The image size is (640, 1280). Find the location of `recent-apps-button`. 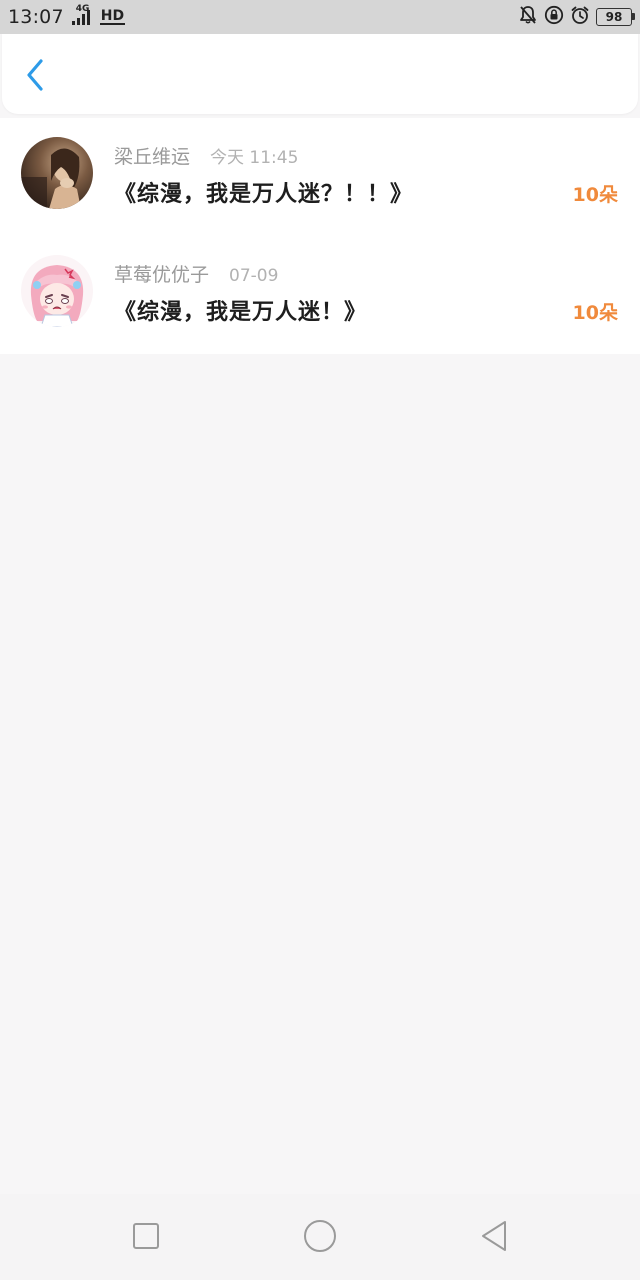

recent-apps-button is located at coordinates (146, 1238).